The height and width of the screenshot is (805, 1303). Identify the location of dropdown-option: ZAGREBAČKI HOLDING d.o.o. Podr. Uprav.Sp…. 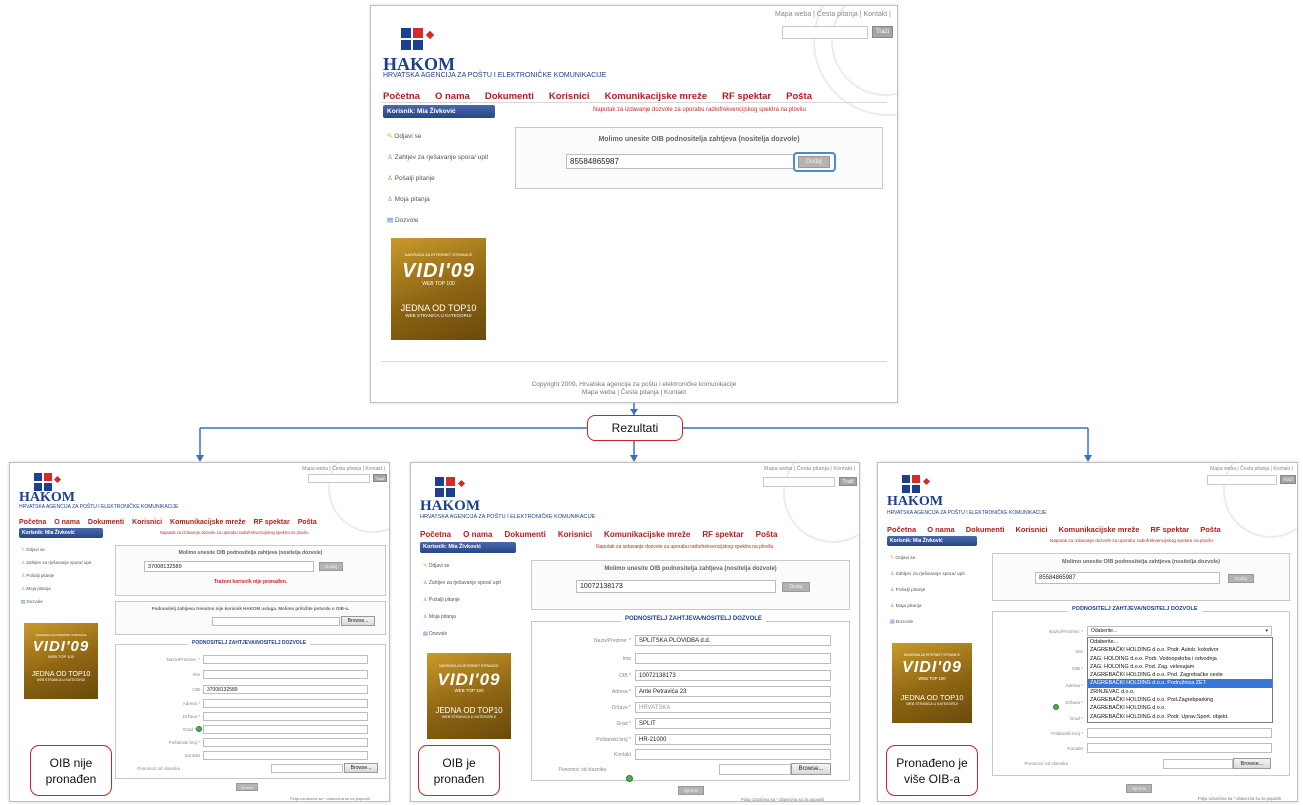
(1180, 717).